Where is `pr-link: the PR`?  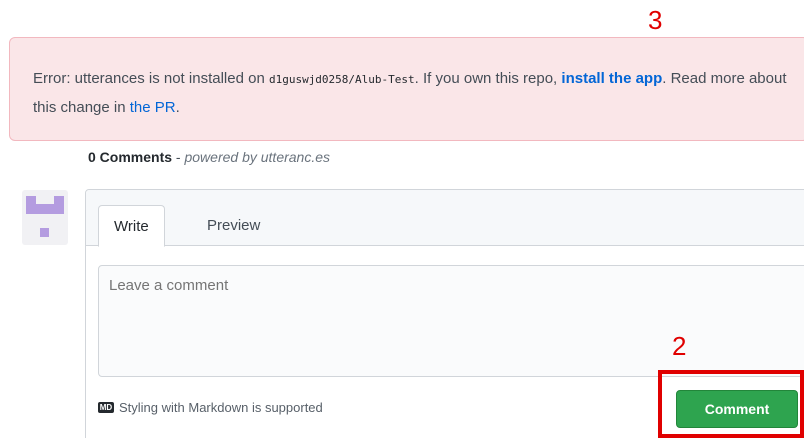 pr-link: the PR is located at coordinates (153, 107).